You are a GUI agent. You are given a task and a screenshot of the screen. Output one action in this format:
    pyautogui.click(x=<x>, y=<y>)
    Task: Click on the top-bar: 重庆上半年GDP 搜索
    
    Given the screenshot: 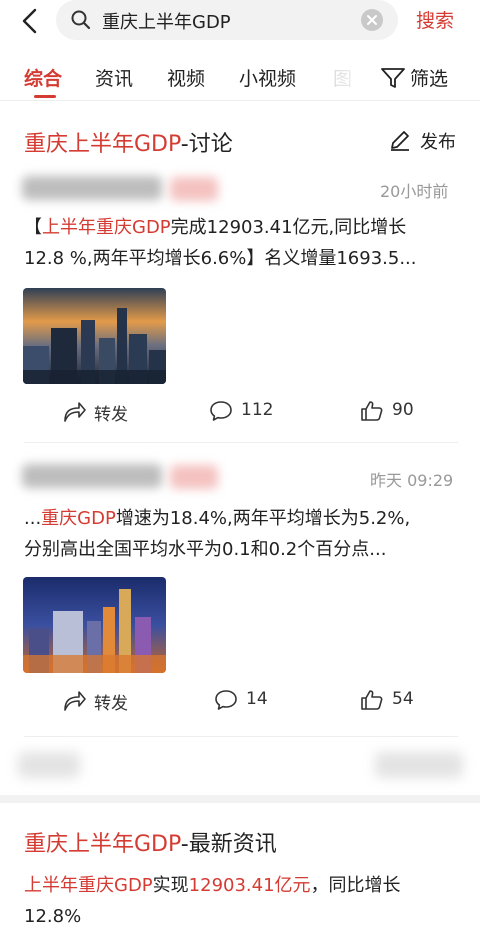 What is the action you would take?
    pyautogui.click(x=240, y=22)
    